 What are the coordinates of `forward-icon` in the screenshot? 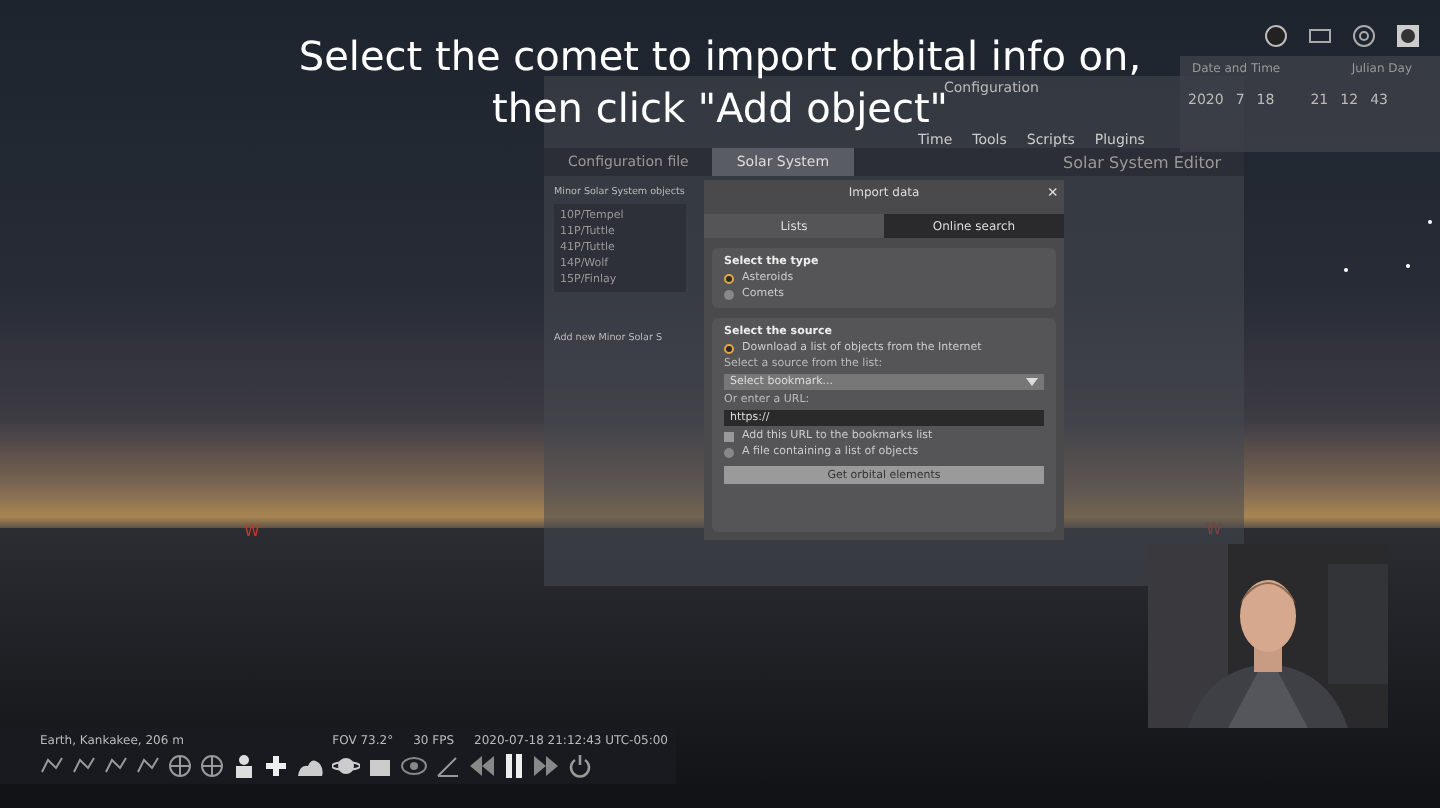 It's located at (546, 766).